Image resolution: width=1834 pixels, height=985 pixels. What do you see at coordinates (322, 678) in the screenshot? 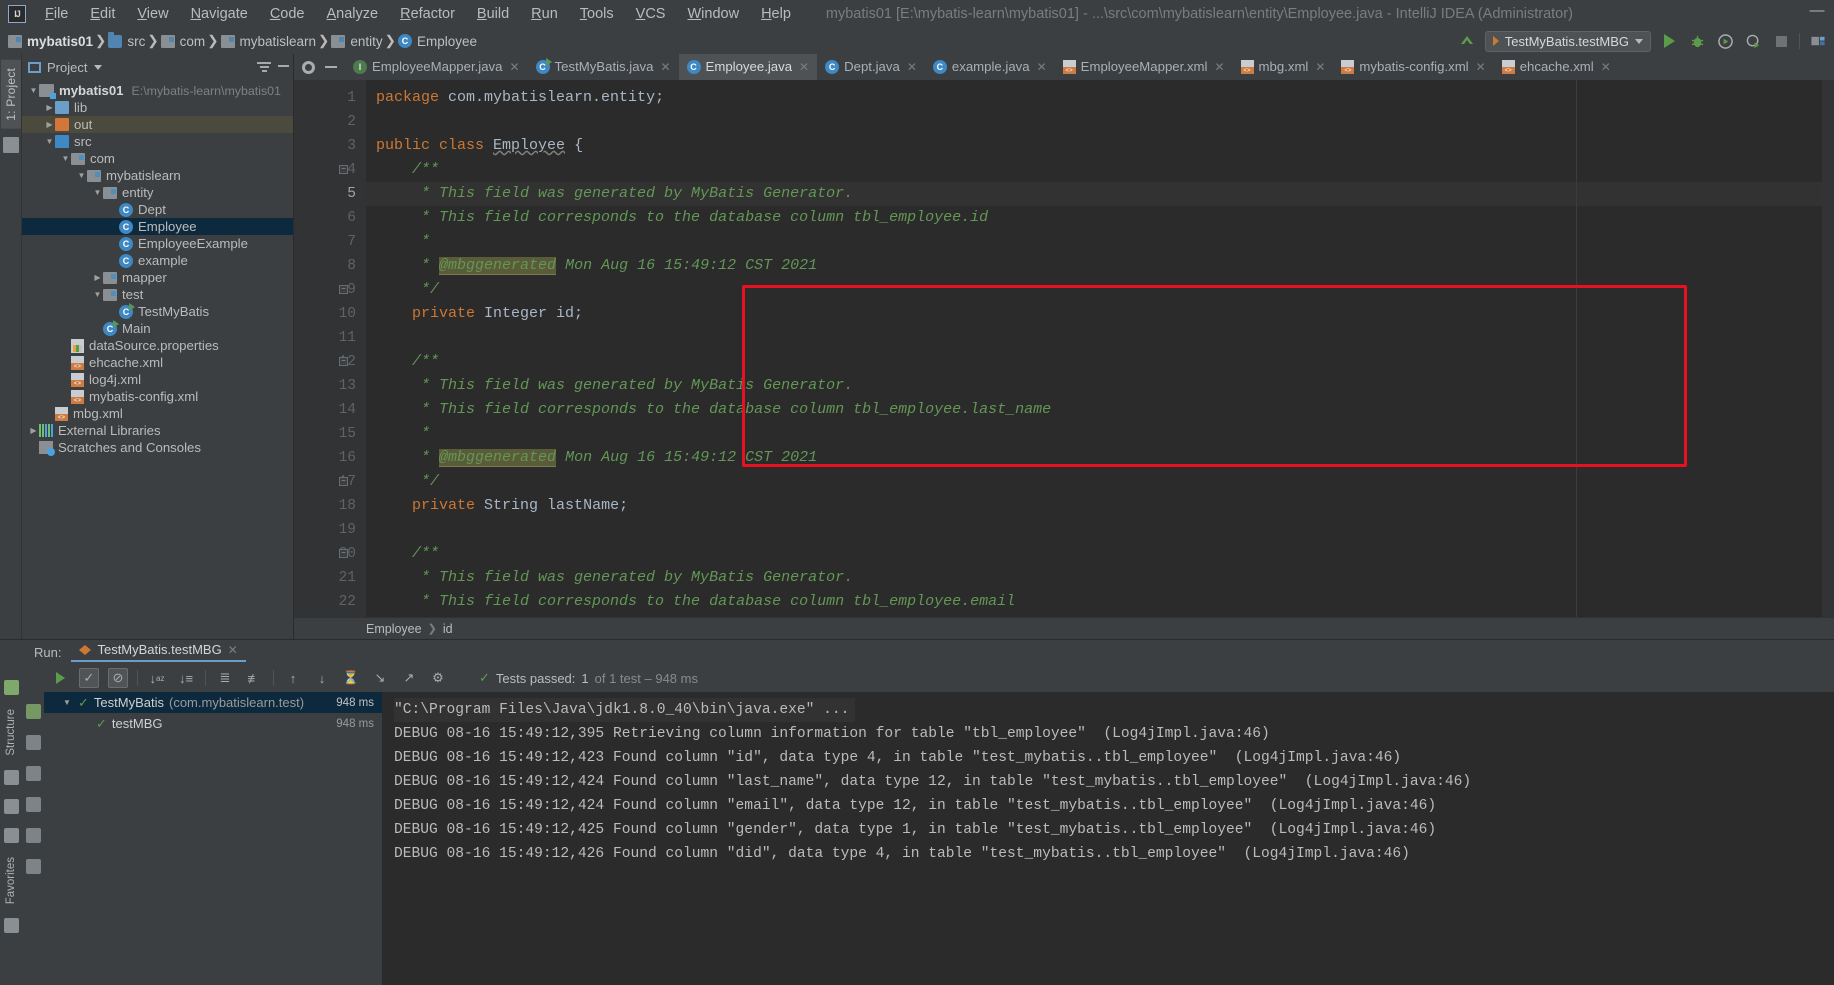
I see `next-occurrence-icon: ↓` at bounding box center [322, 678].